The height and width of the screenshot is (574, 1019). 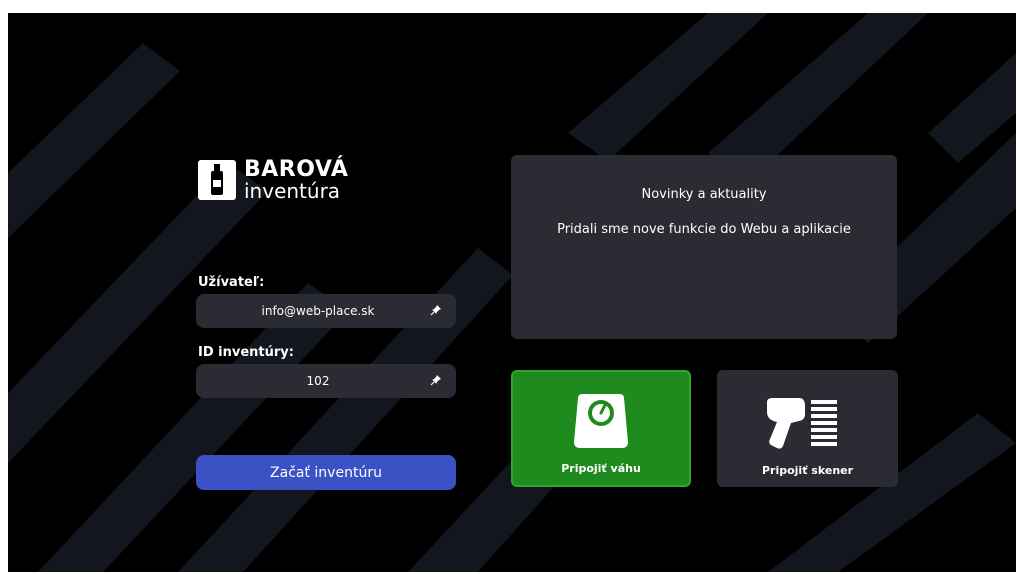 I want to click on inventory-id-field: 102, so click(x=326, y=381).